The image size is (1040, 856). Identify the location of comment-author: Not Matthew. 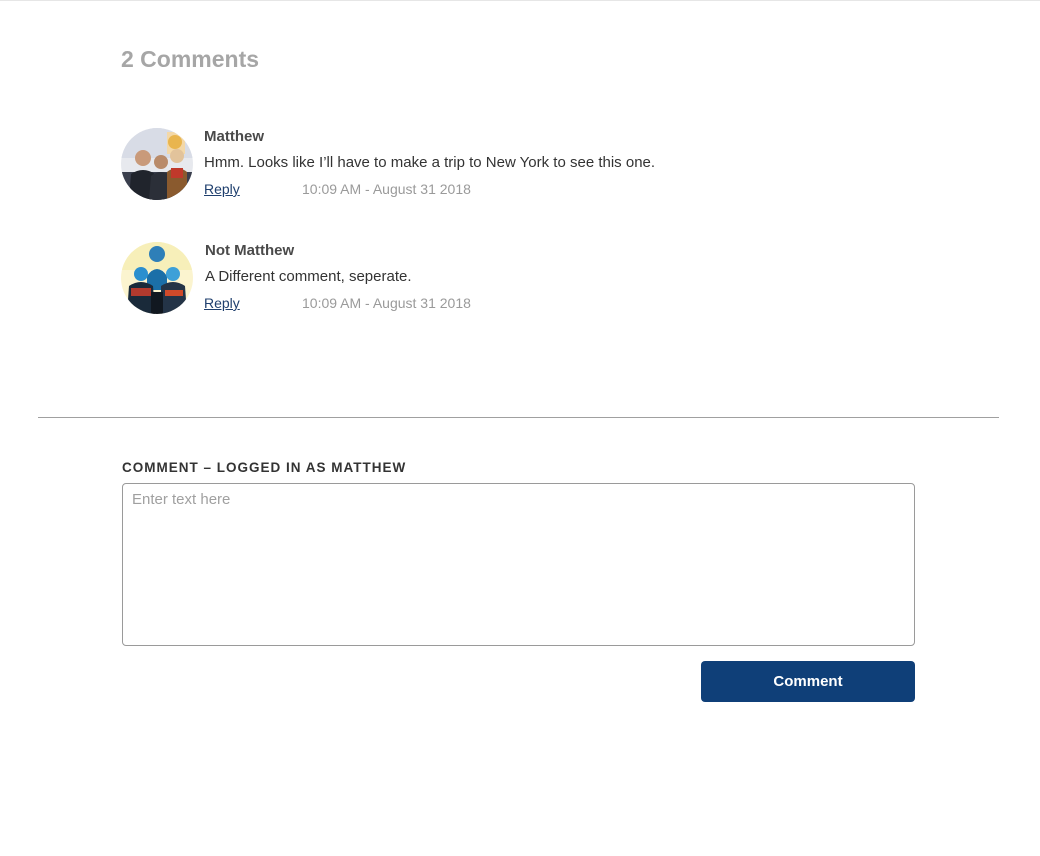
(250, 250).